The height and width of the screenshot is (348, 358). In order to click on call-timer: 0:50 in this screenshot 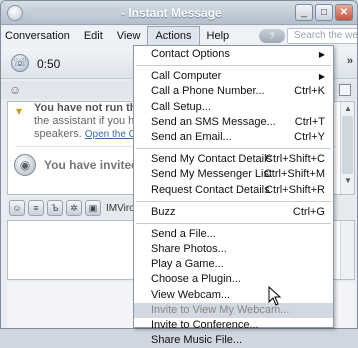, I will do `click(49, 64)`.